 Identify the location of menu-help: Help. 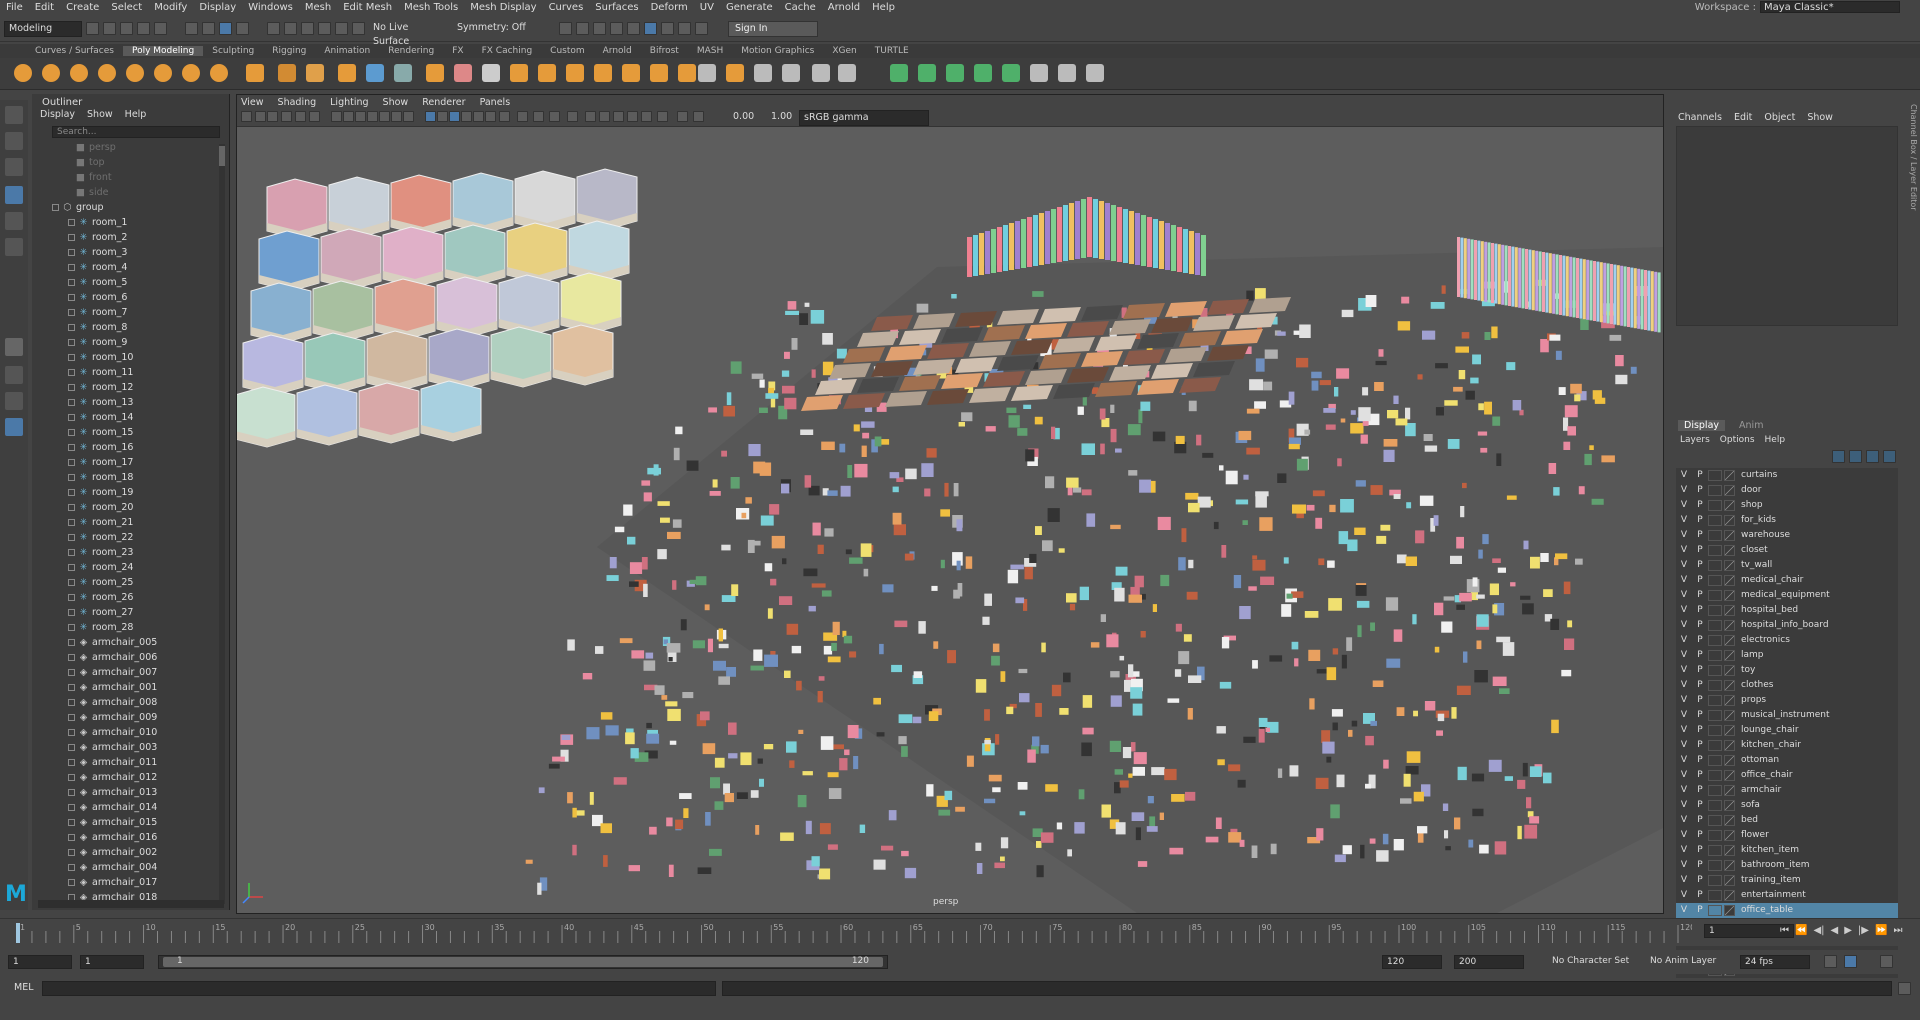
(883, 7).